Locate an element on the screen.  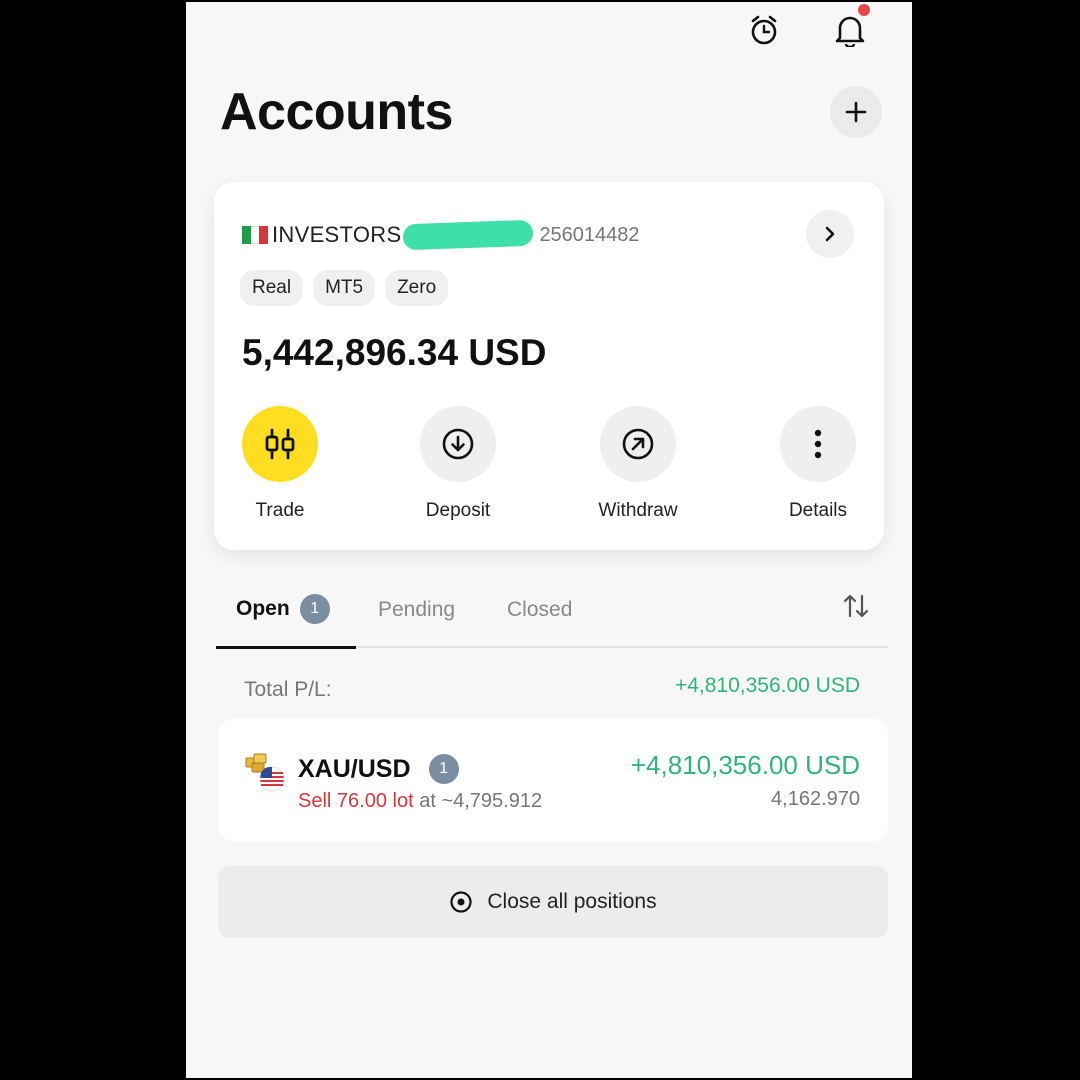
candlestick-icon is located at coordinates (280, 444).